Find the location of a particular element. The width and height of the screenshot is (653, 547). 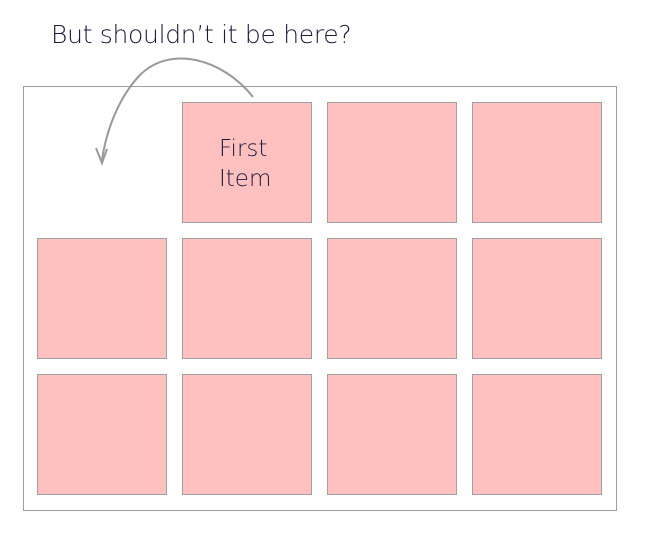

caption-question: But shouldn’t it be here? is located at coordinates (201, 34).